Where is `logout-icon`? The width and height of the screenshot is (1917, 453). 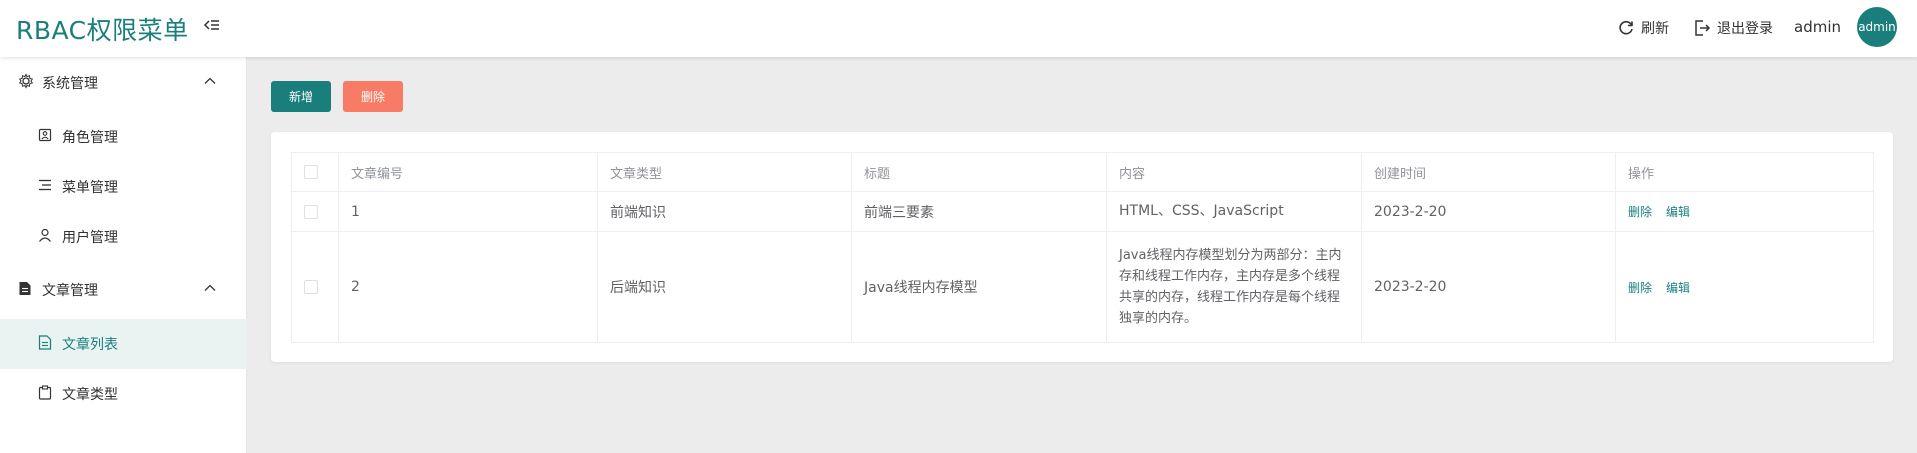 logout-icon is located at coordinates (1703, 28).